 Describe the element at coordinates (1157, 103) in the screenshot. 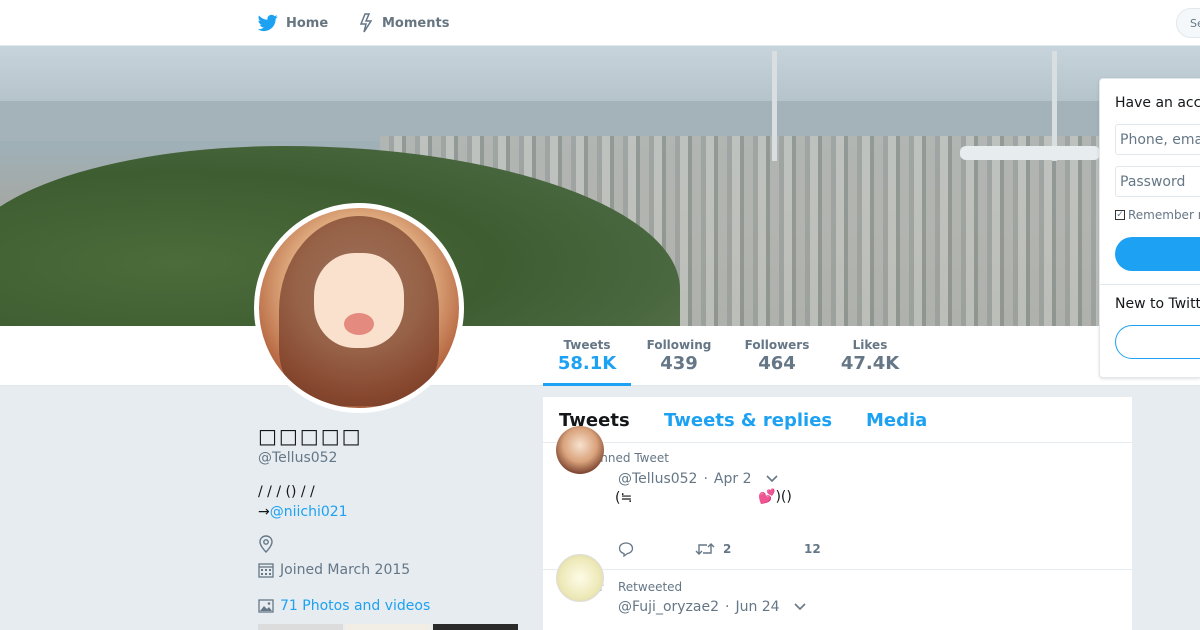

I see `login-title: Have an acc` at that location.